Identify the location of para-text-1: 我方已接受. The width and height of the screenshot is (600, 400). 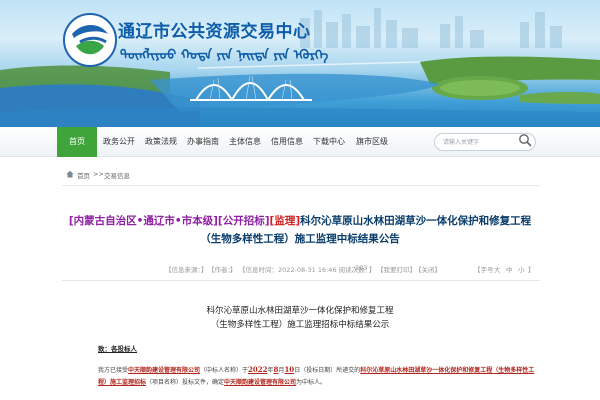
(113, 370).